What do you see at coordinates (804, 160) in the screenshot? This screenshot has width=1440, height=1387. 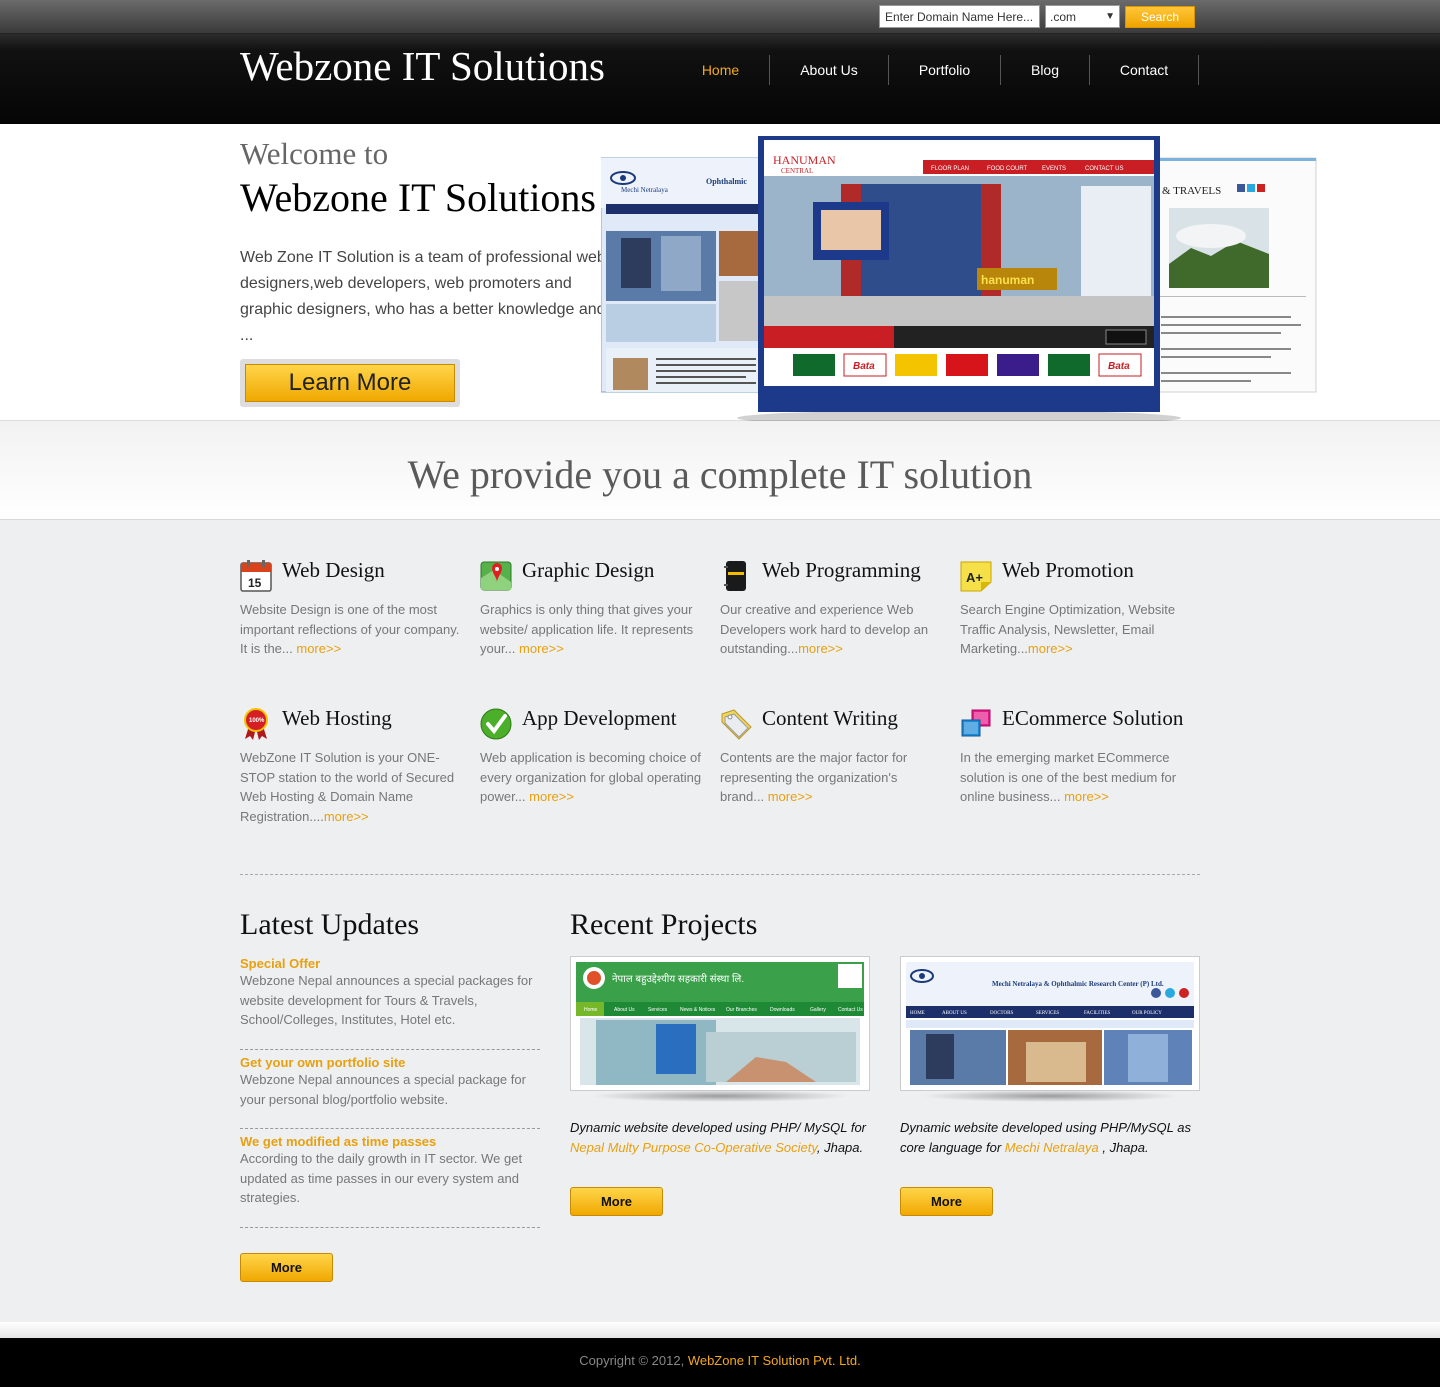 I see `center-screen-brand: HANUMAN` at bounding box center [804, 160].